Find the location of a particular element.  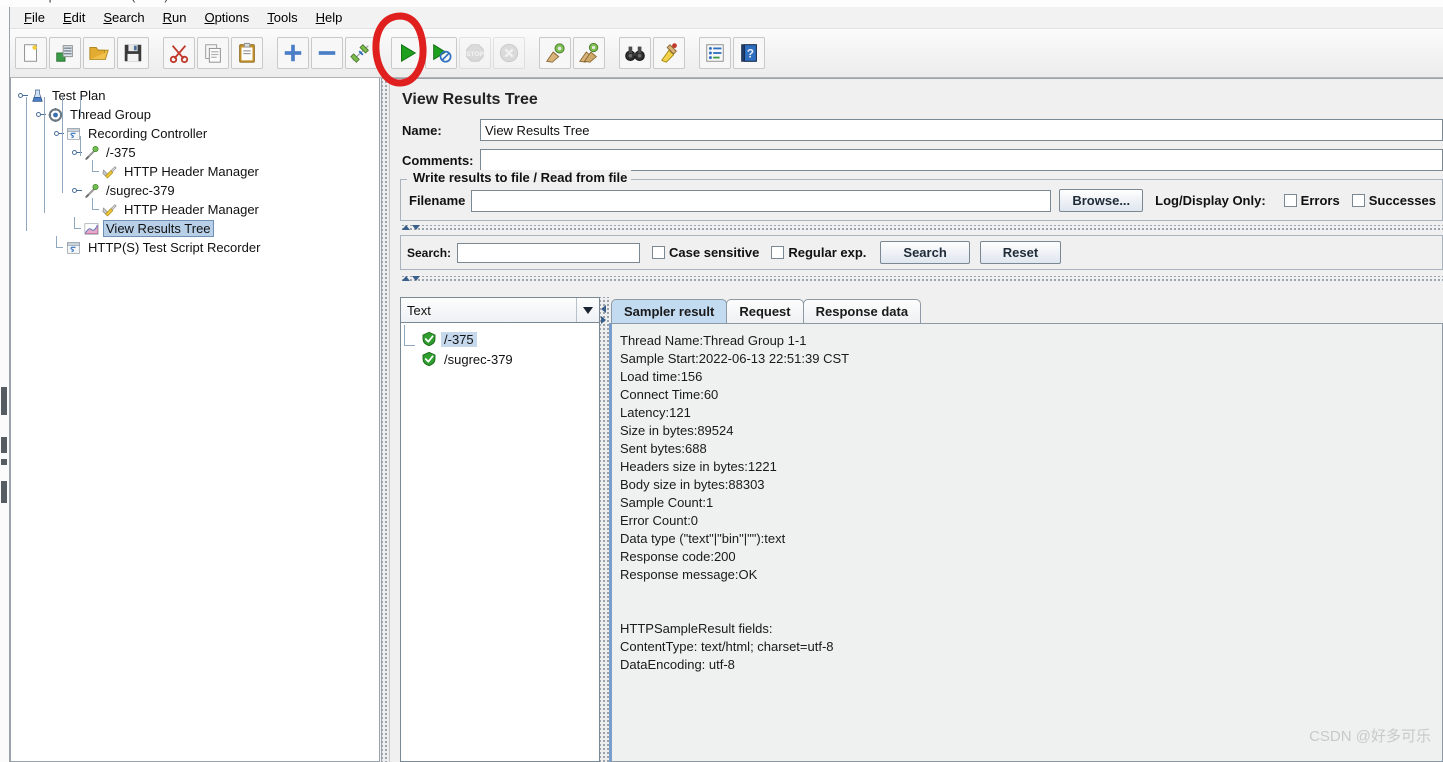

collapse-all-button is located at coordinates (327, 53).